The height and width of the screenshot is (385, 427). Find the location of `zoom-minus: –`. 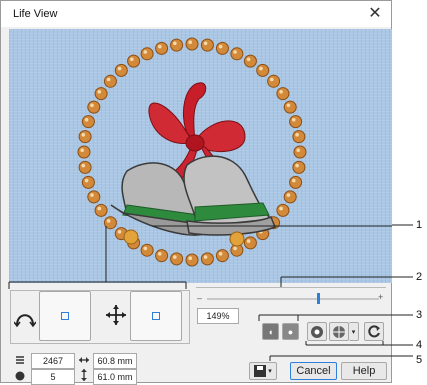

zoom-minus: – is located at coordinates (199, 298).